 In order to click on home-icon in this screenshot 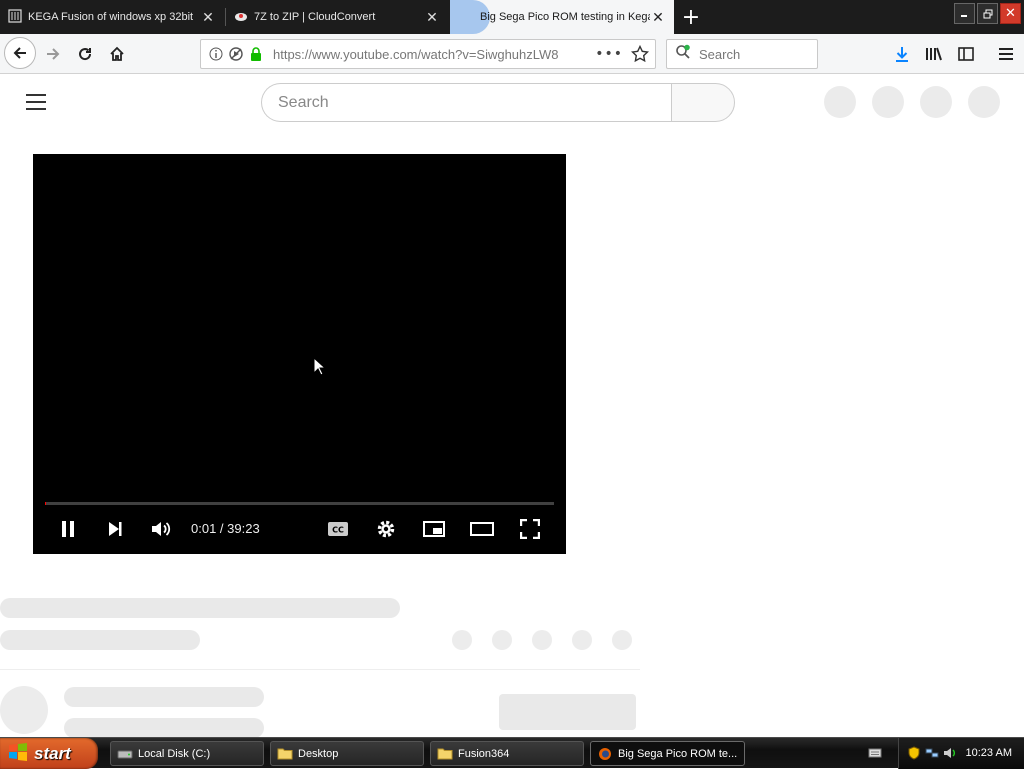, I will do `click(117, 53)`.